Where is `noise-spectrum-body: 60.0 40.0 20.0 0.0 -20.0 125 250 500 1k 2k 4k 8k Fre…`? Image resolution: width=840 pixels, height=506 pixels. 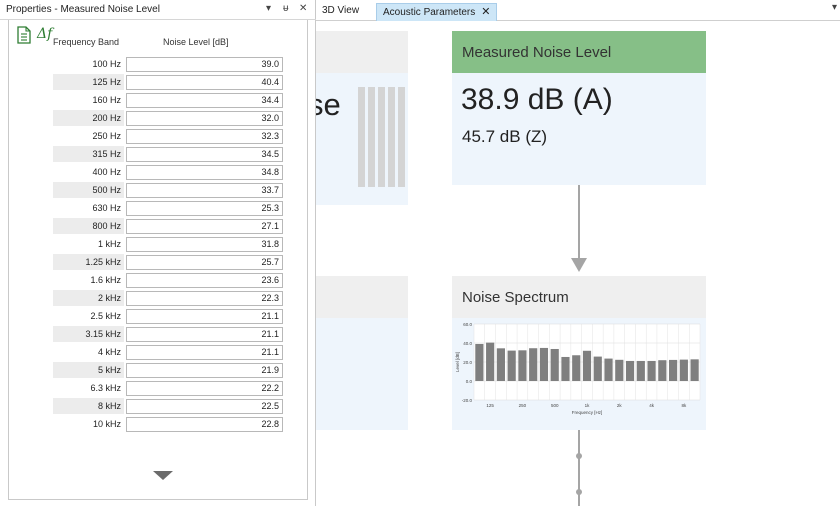
noise-spectrum-body: 60.0 40.0 20.0 0.0 -20.0 125 250 500 1k 2k 4k 8k Fre… is located at coordinates (579, 374).